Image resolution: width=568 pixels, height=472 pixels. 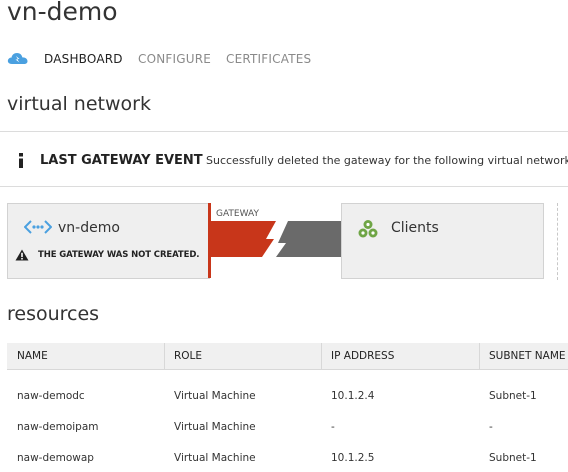 I want to click on resource-ip: 10.1.2.4, so click(x=353, y=396).